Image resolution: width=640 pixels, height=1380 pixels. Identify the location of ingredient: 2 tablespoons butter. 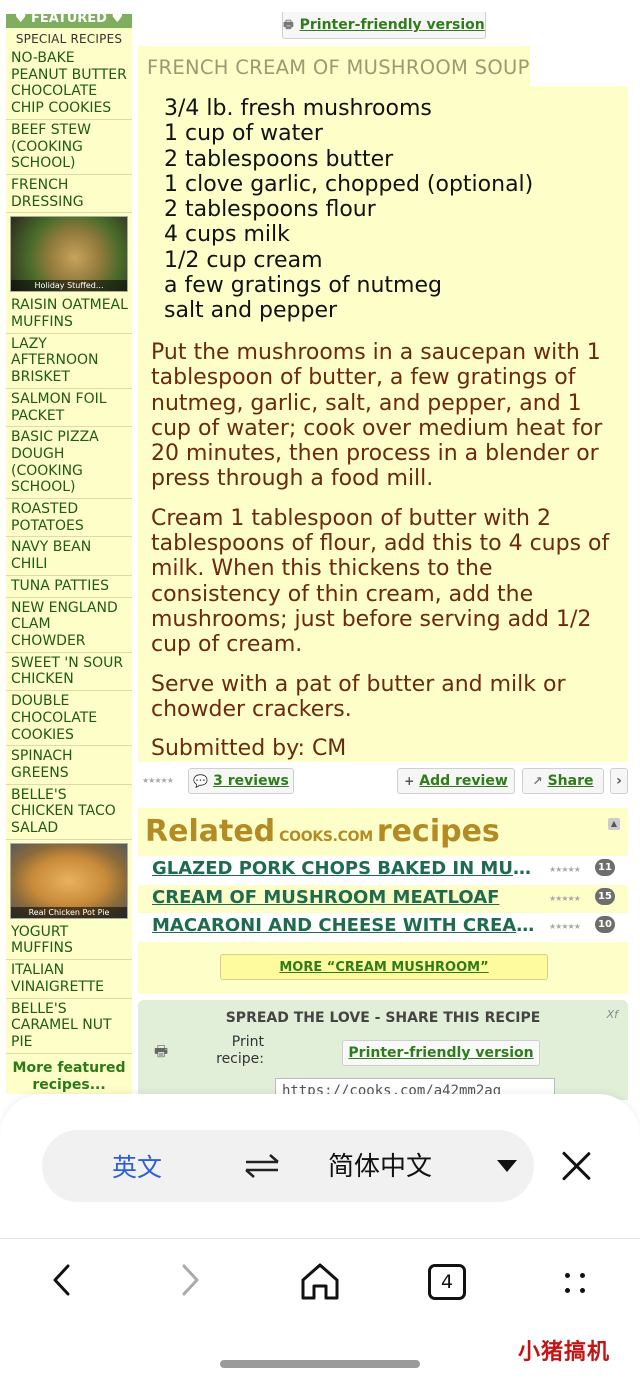
(279, 159).